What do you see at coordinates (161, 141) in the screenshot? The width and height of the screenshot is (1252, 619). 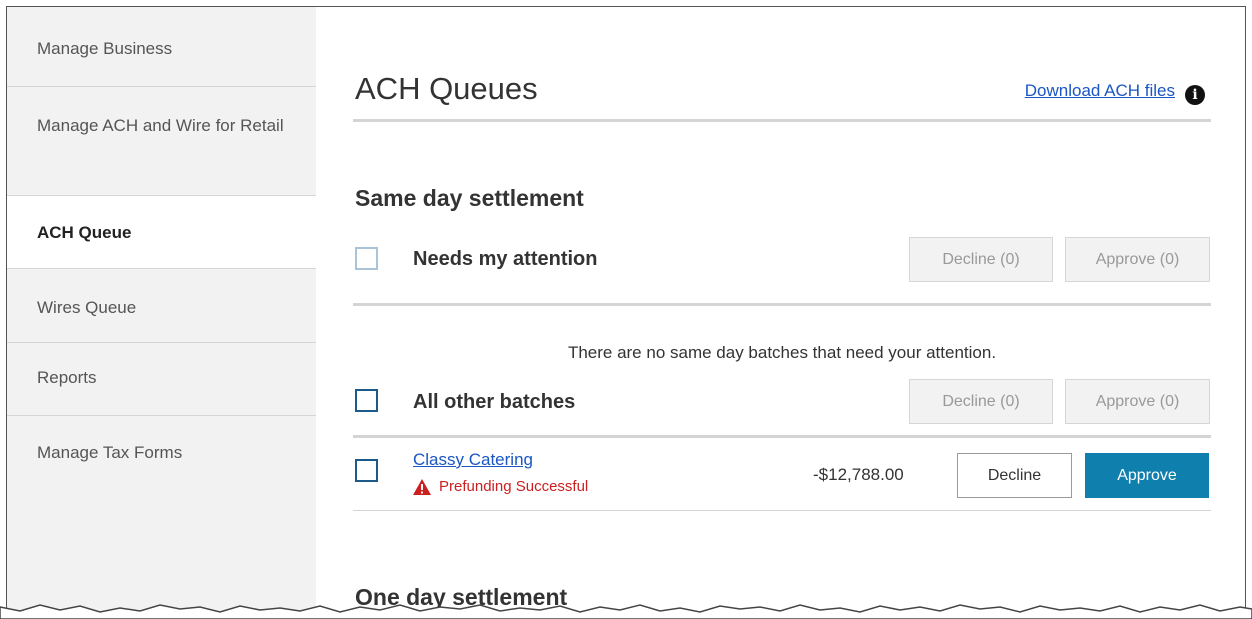 I see `sidebar-item-manage-ach-wire-retail: Manage ACH and Wire for Retail` at bounding box center [161, 141].